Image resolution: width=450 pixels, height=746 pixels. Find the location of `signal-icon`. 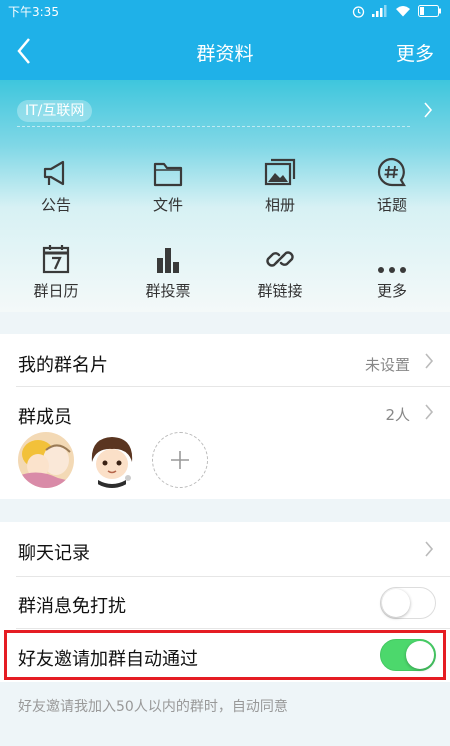

signal-icon is located at coordinates (379, 11).